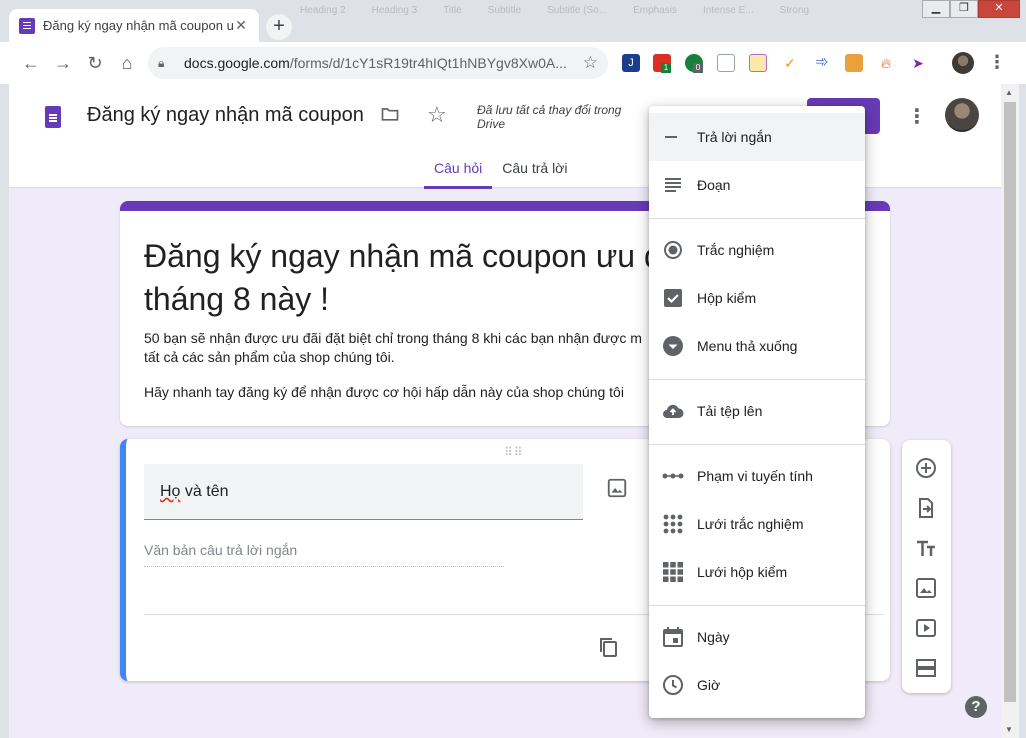 This screenshot has width=1026, height=738. What do you see at coordinates (324, 554) in the screenshot?
I see `short-answer-placeholder: Văn bản câu trả lời ngắn` at bounding box center [324, 554].